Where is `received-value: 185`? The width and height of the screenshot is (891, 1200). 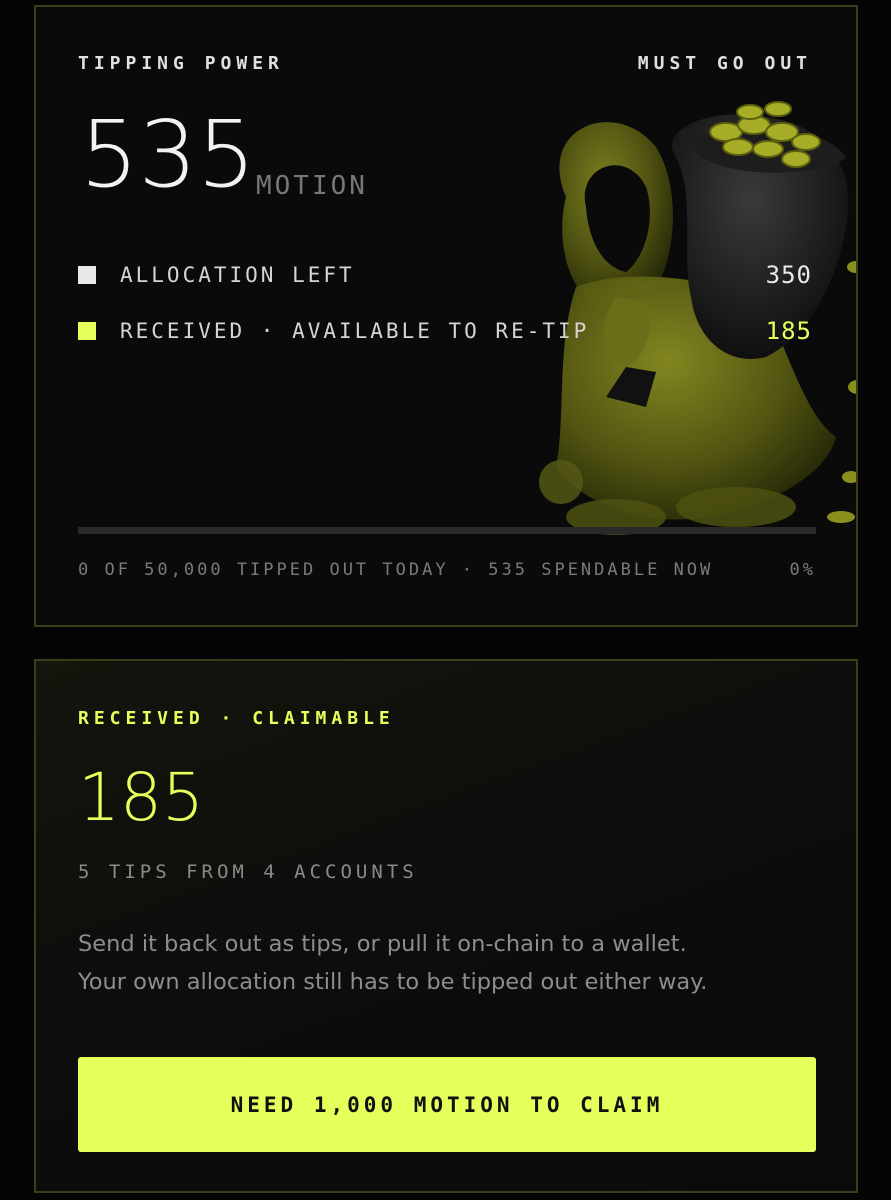
received-value: 185 is located at coordinates (788, 331).